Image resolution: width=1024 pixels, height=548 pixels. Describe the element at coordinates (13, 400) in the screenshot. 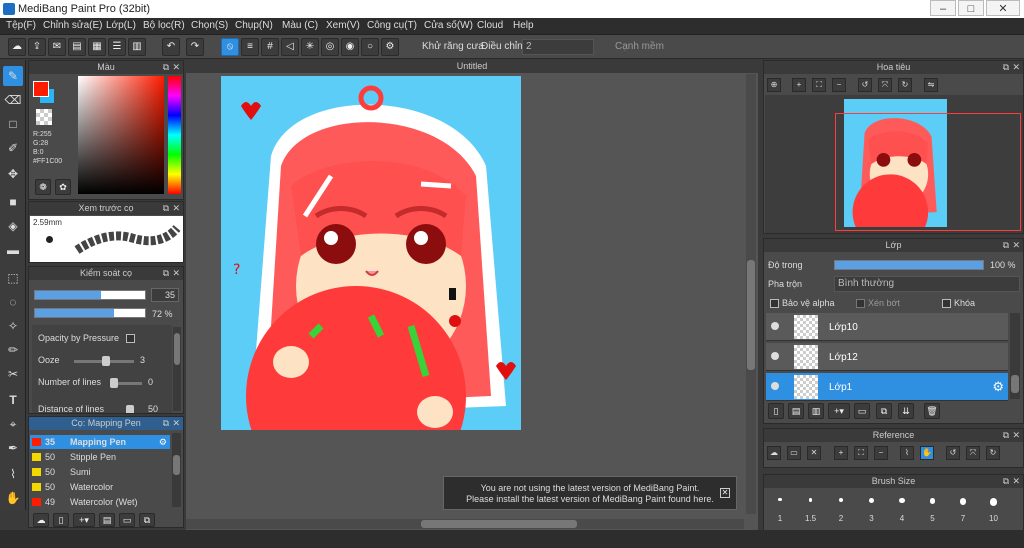

I see `text-tool-icon: T` at that location.